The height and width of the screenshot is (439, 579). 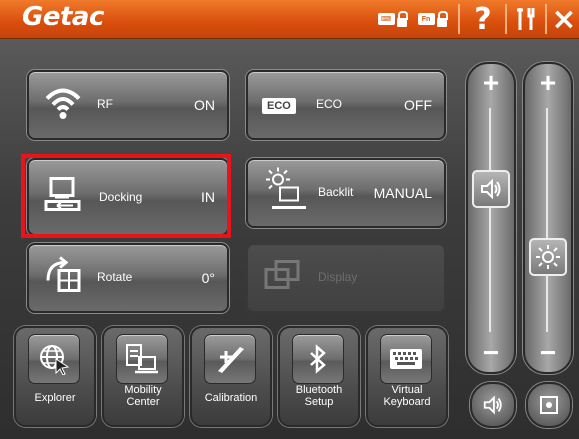 What do you see at coordinates (346, 105) in the screenshot?
I see `eco-tile: ECO ECO OFF` at bounding box center [346, 105].